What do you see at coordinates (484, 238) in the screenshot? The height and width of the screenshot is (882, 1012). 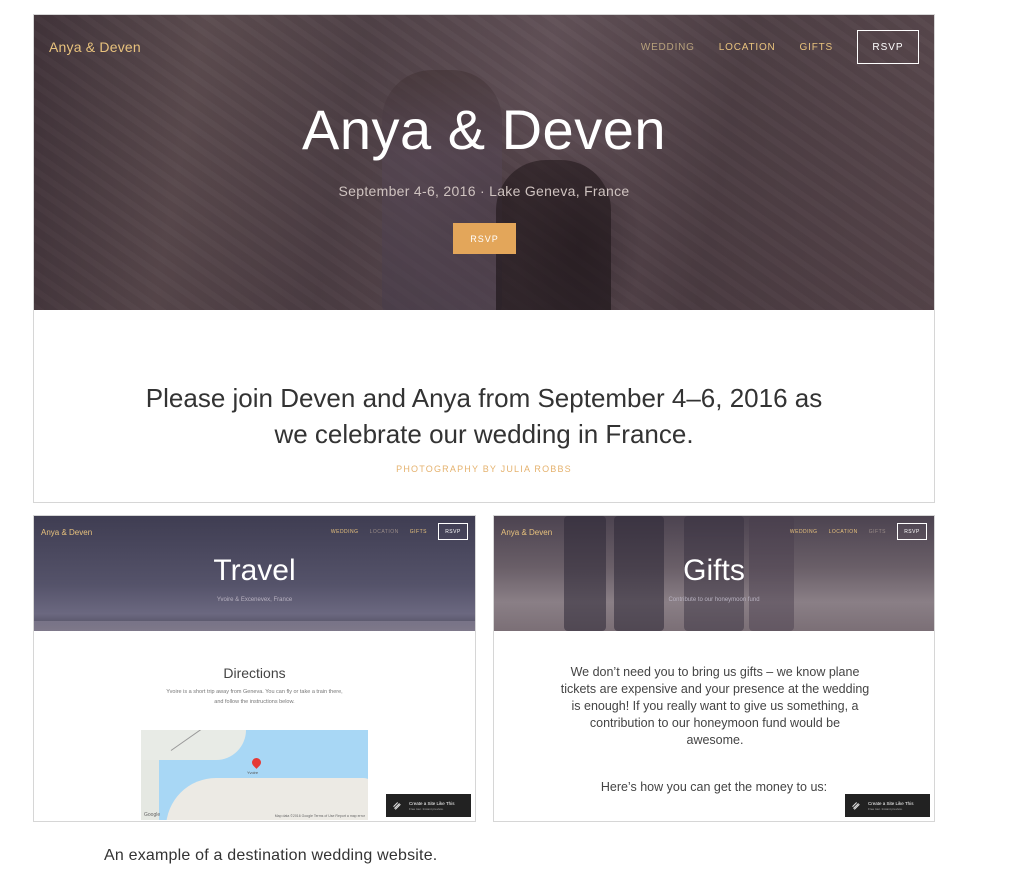 I see `hero-rsvp-button: RSVP` at bounding box center [484, 238].